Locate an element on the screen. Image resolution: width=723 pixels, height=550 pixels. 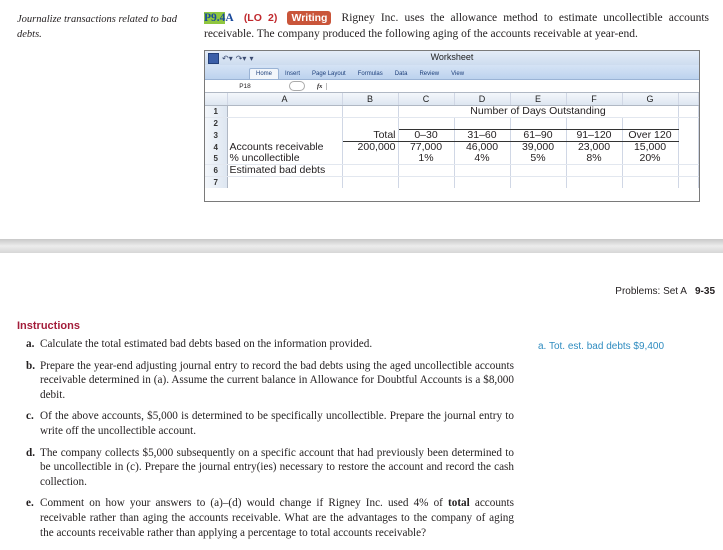
page-header: Problems: Set A 9-35 is located at coordinates (665, 291).